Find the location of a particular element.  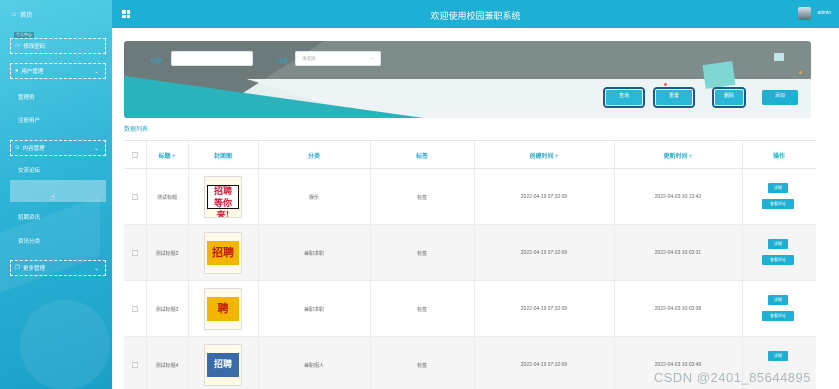

sidebar-item-label: 修改密码 is located at coordinates (34, 47).